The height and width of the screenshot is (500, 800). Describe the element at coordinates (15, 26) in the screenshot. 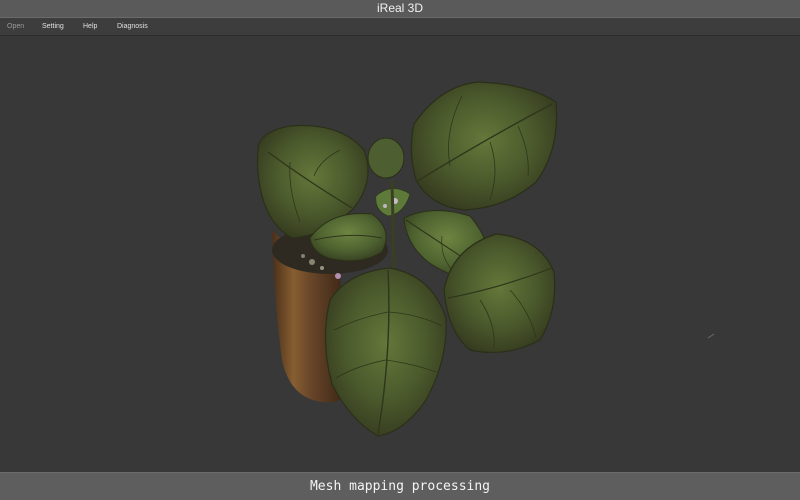

I see `menu-open: Open` at that location.